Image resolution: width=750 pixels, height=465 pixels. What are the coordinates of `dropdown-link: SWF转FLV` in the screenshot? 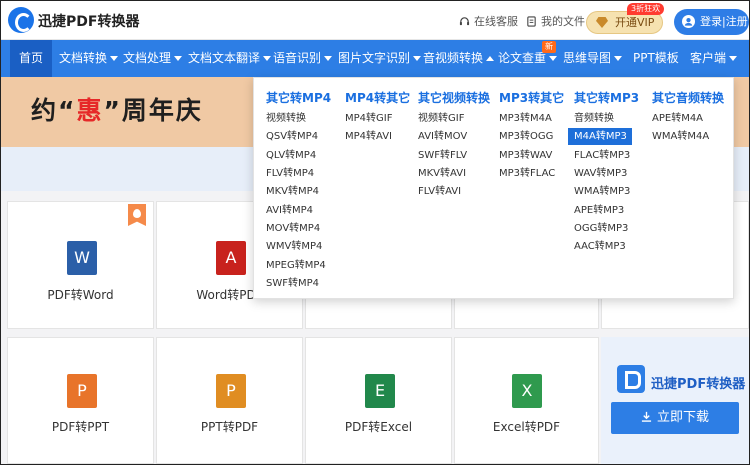 It's located at (442, 155).